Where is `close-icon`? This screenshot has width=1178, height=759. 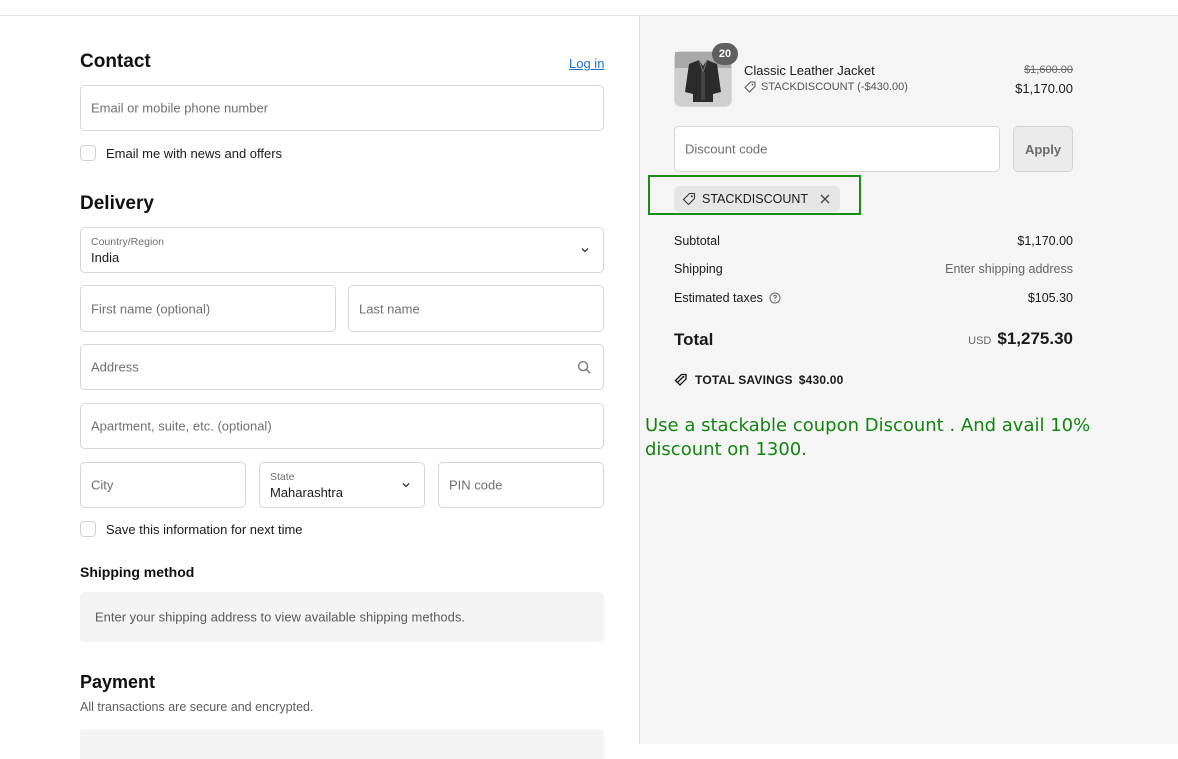 close-icon is located at coordinates (825, 199).